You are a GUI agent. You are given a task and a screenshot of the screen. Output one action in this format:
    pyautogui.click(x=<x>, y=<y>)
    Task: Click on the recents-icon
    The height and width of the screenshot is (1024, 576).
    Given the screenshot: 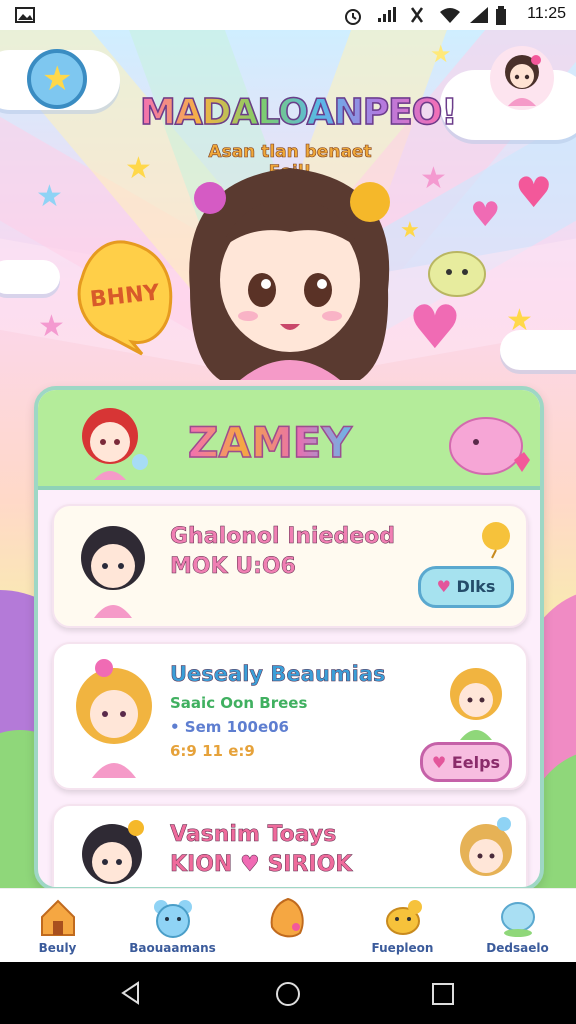 What is the action you would take?
    pyautogui.click(x=443, y=994)
    